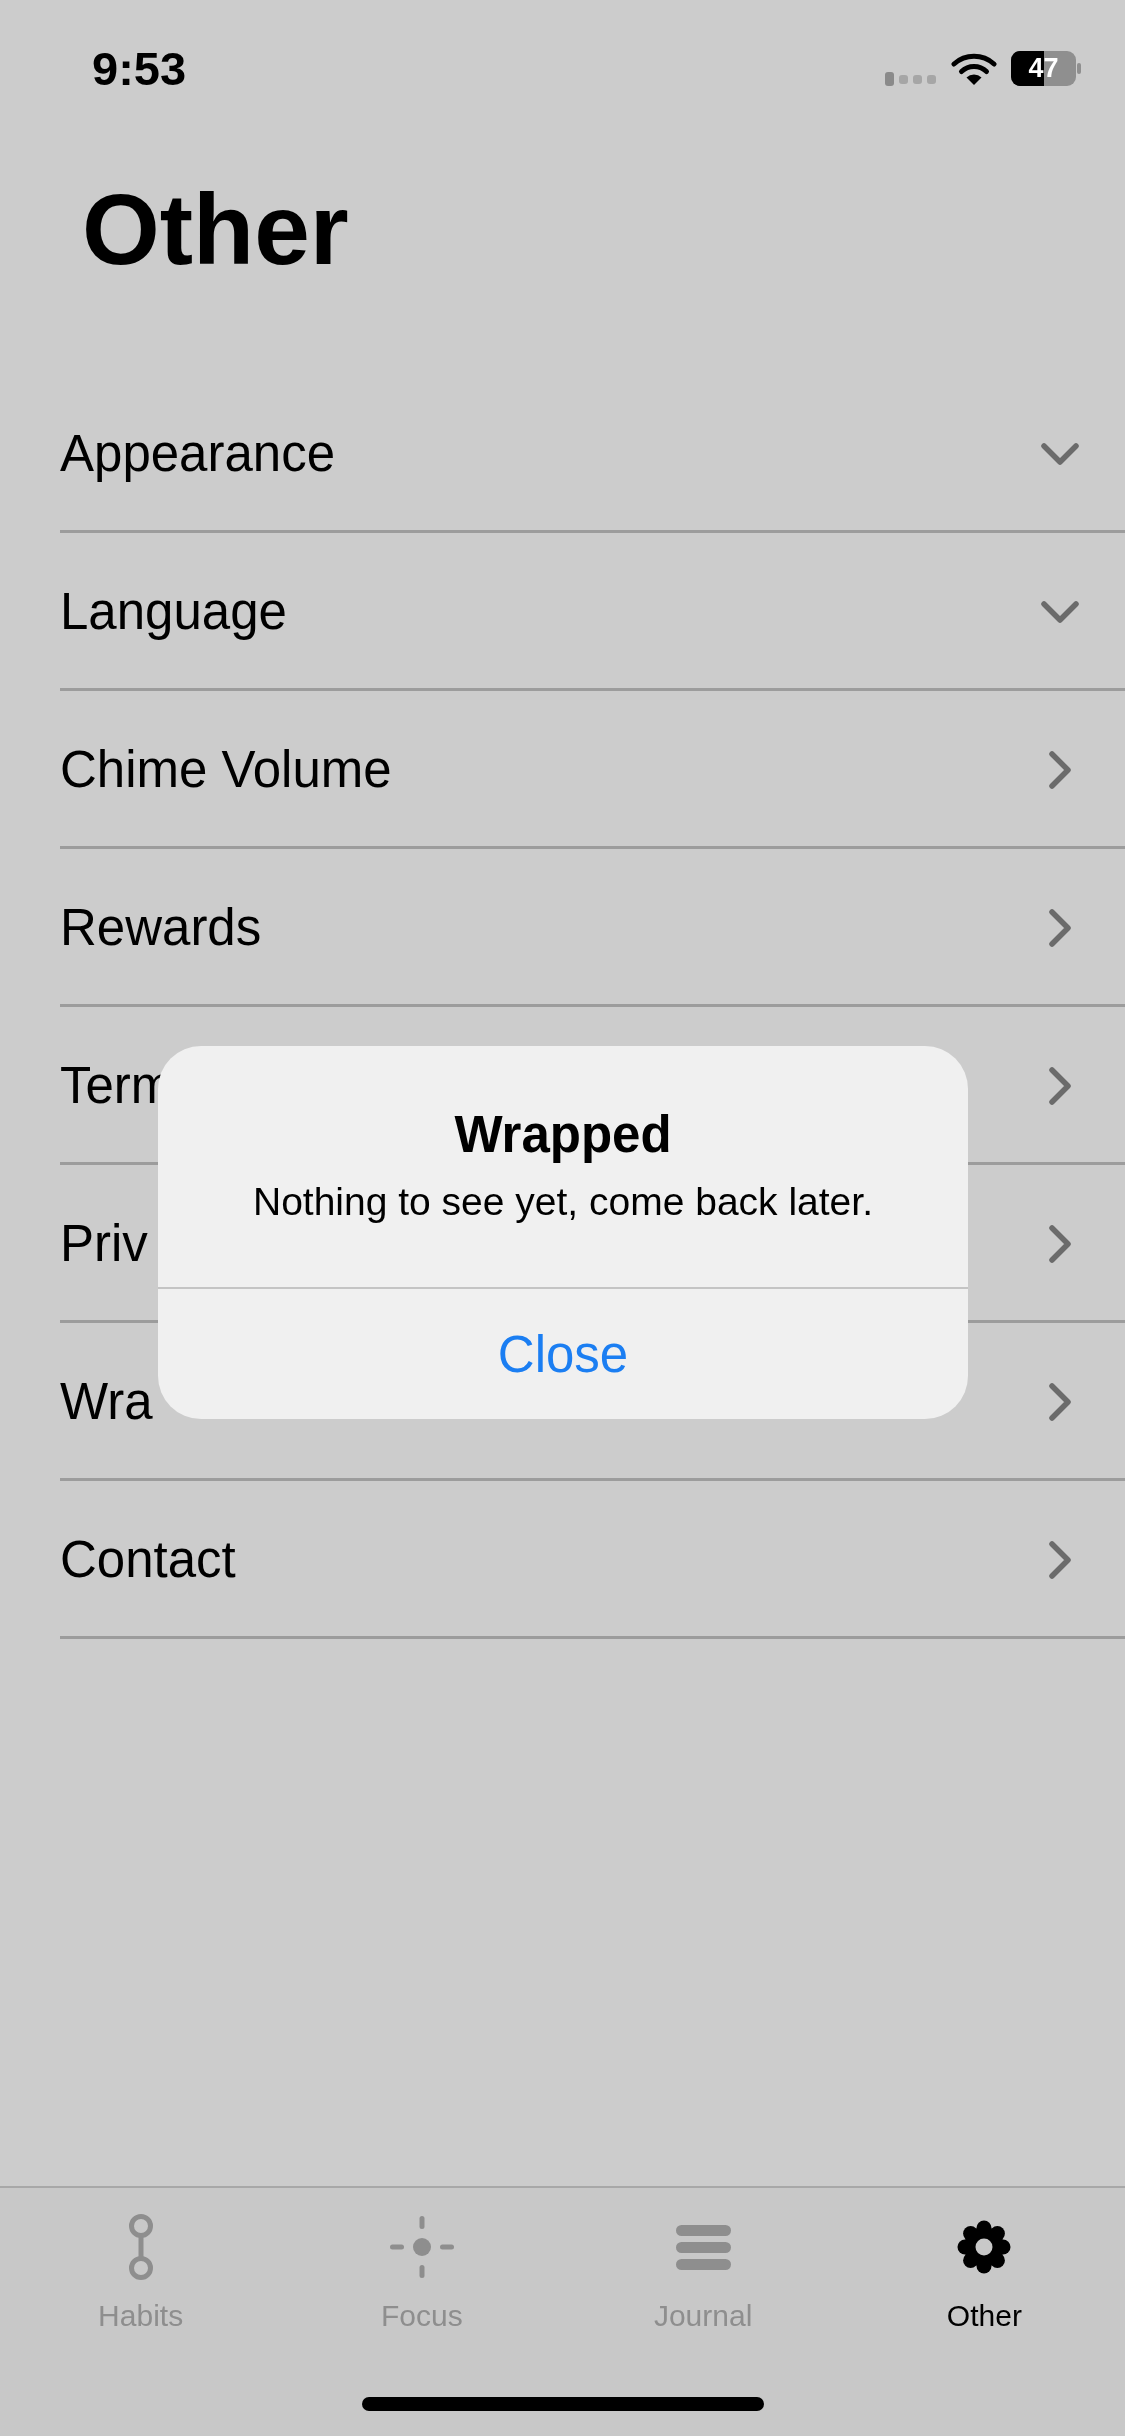  What do you see at coordinates (563, 1202) in the screenshot?
I see `alert-message: Nothing to see yet, come back later.` at bounding box center [563, 1202].